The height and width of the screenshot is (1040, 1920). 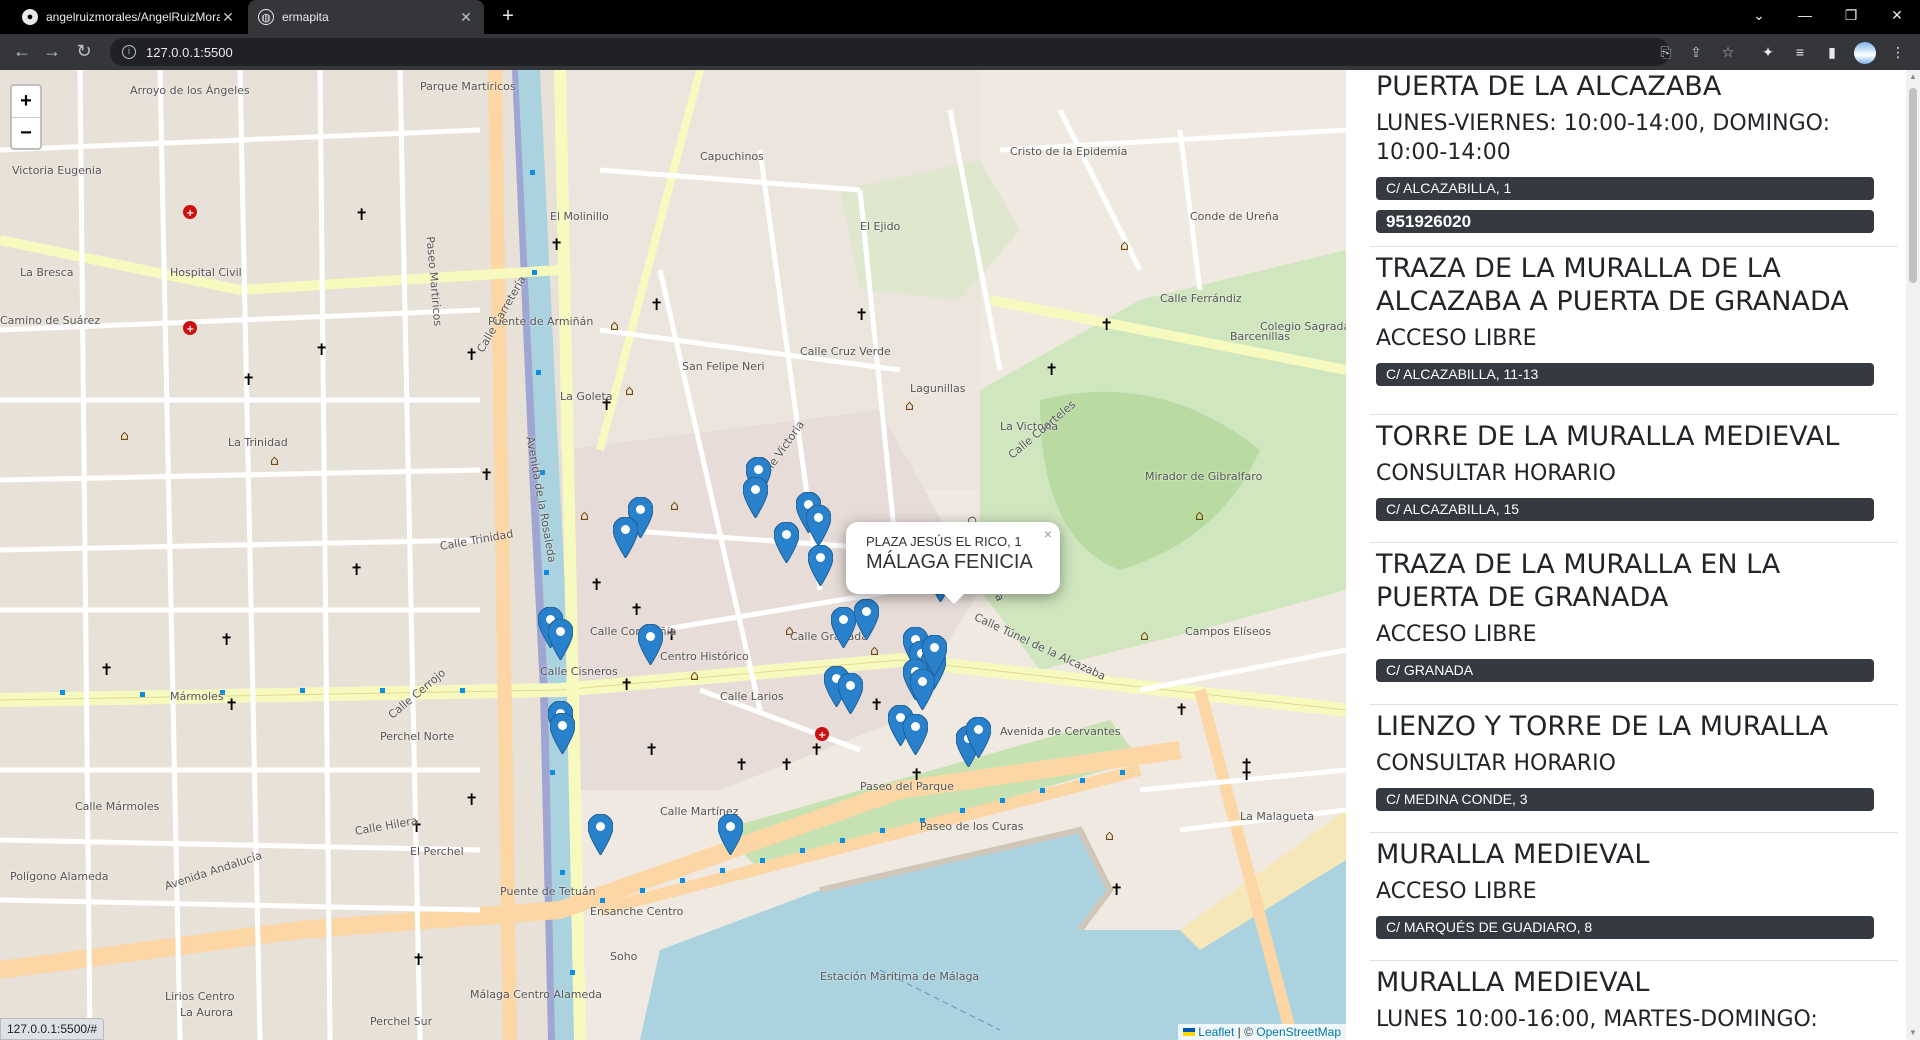 What do you see at coordinates (890, 52) in the screenshot?
I see `address-bar: i 127.0.0.1:5500` at bounding box center [890, 52].